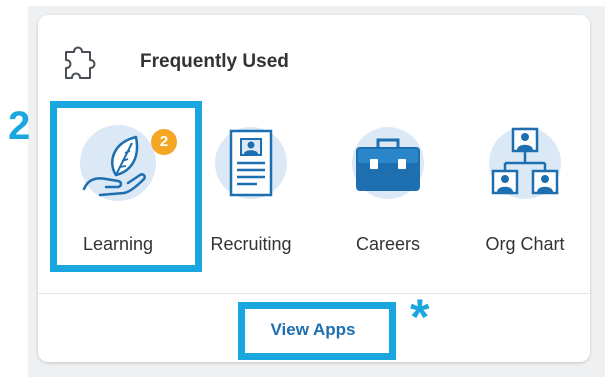 Image resolution: width=605 pixels, height=377 pixels. What do you see at coordinates (525, 163) in the screenshot?
I see `org-chart-icon` at bounding box center [525, 163].